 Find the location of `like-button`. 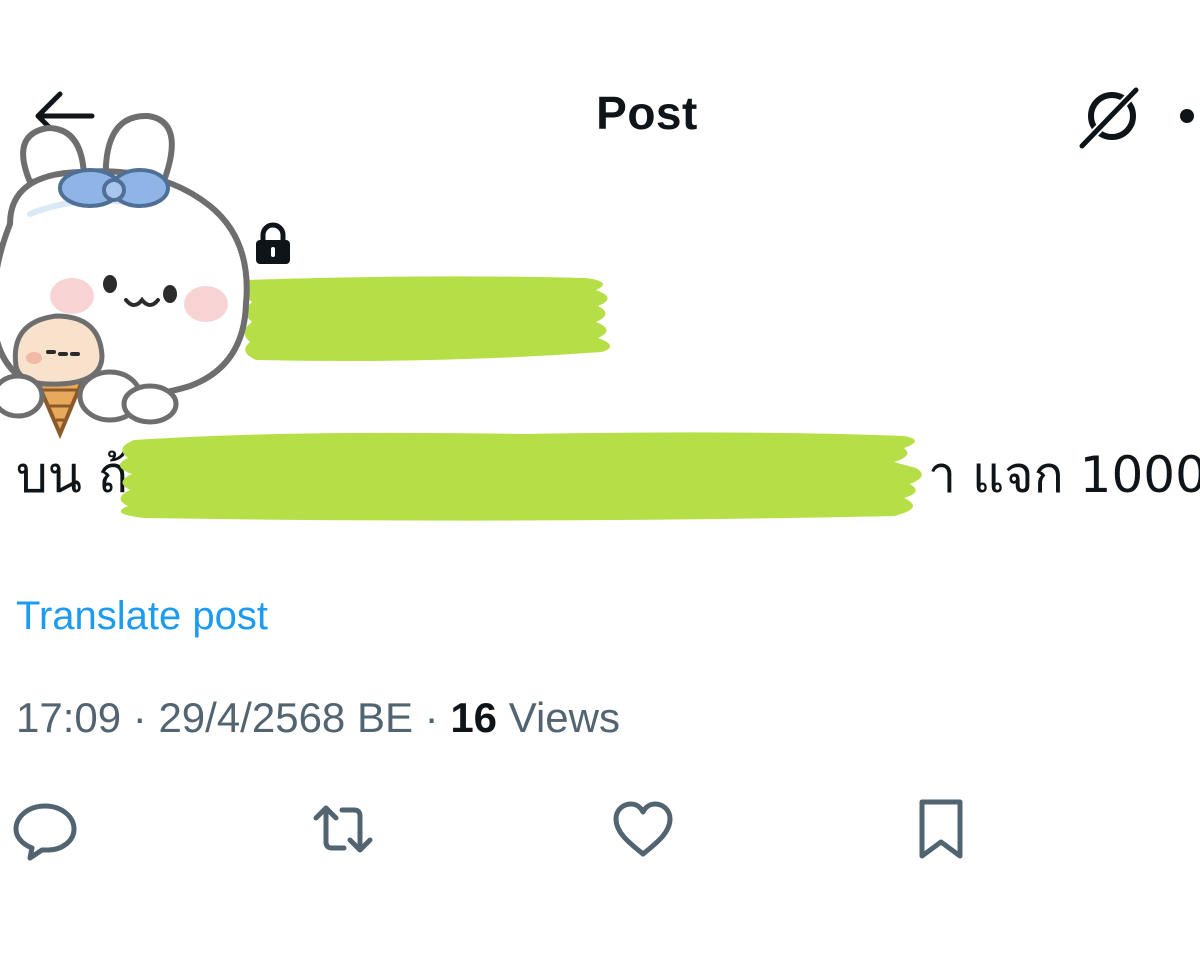

like-button is located at coordinates (643, 829).